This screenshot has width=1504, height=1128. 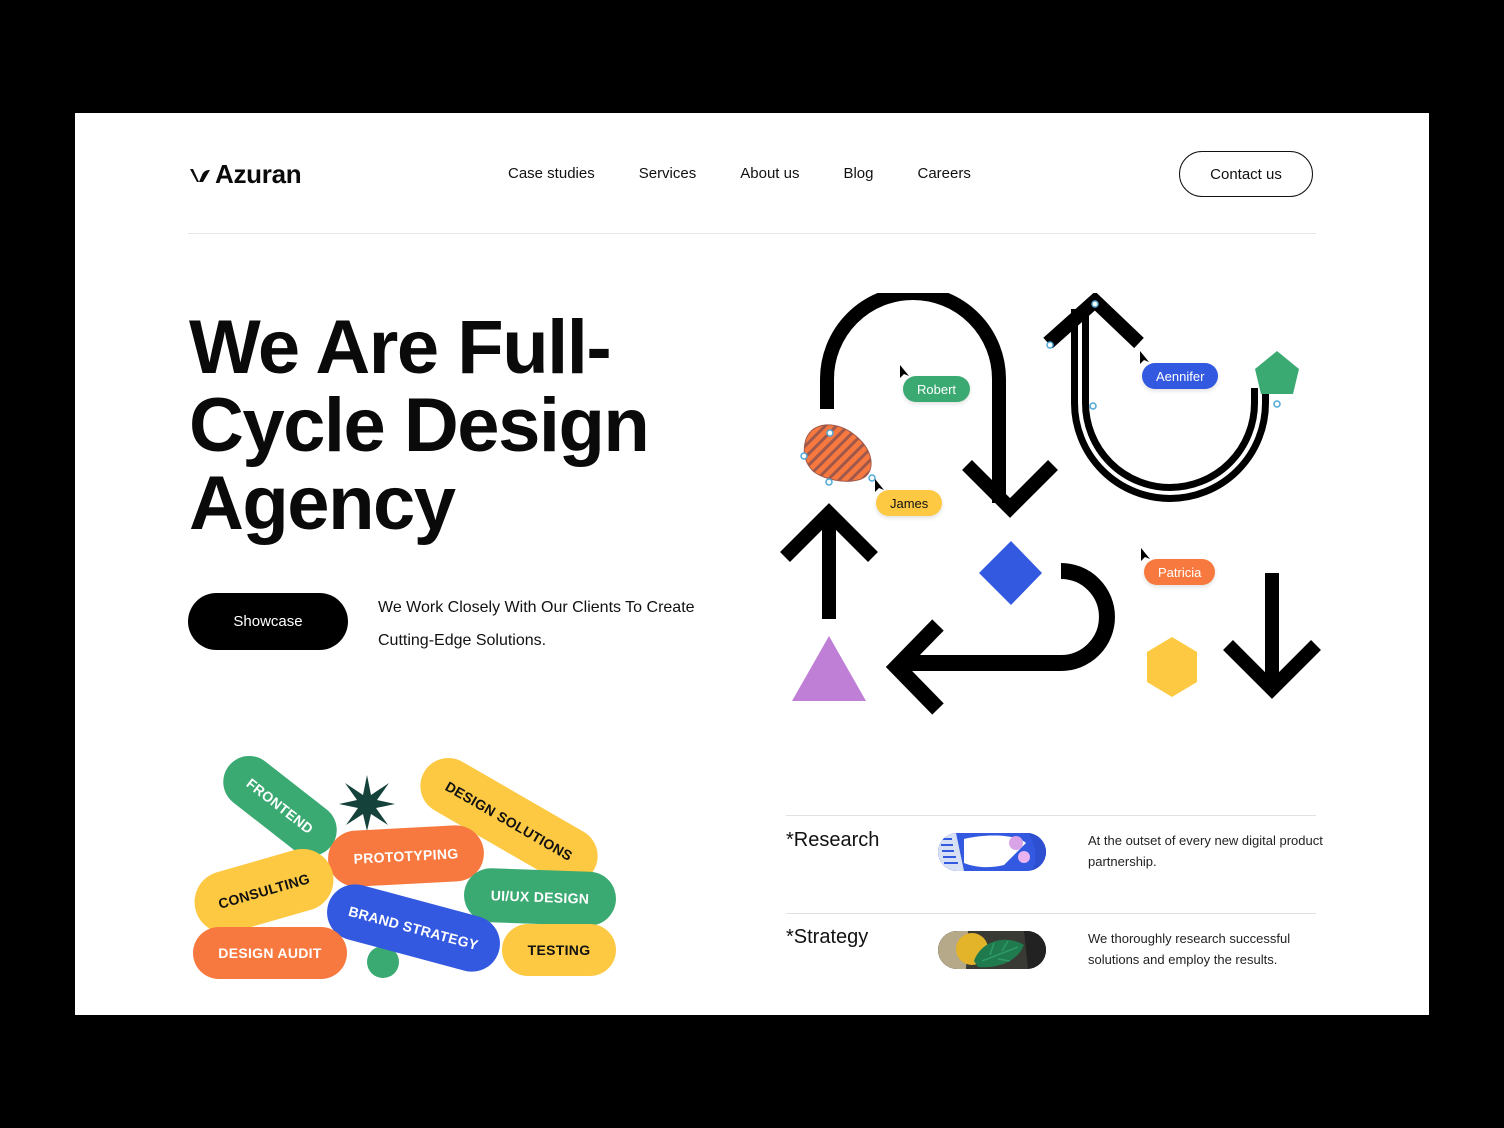 I want to click on tag-testing: TESTING, so click(x=559, y=950).